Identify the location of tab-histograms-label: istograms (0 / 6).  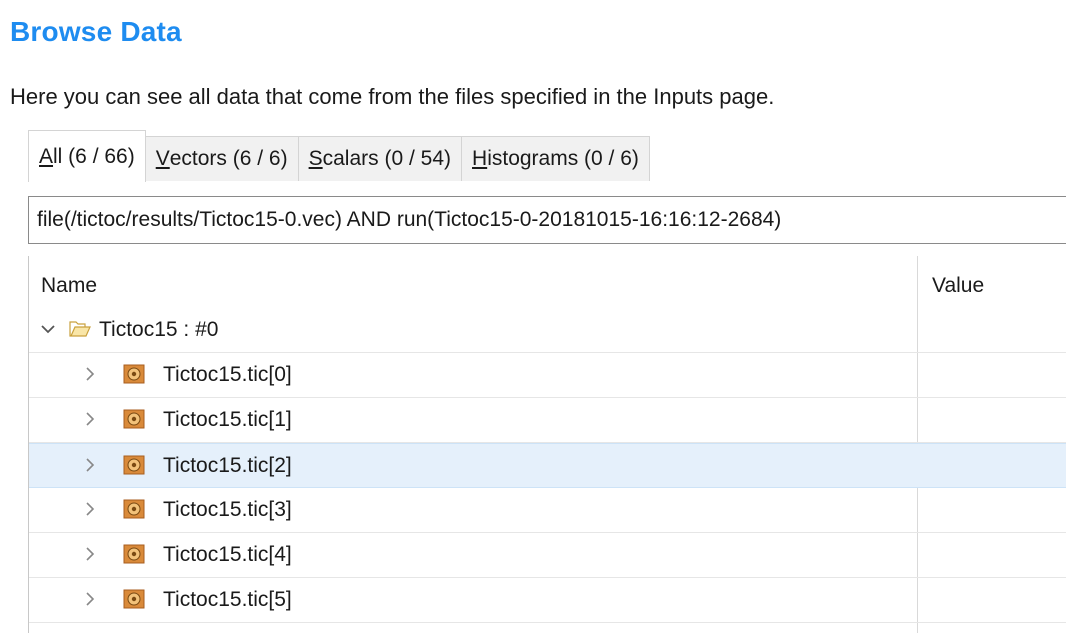
(563, 158).